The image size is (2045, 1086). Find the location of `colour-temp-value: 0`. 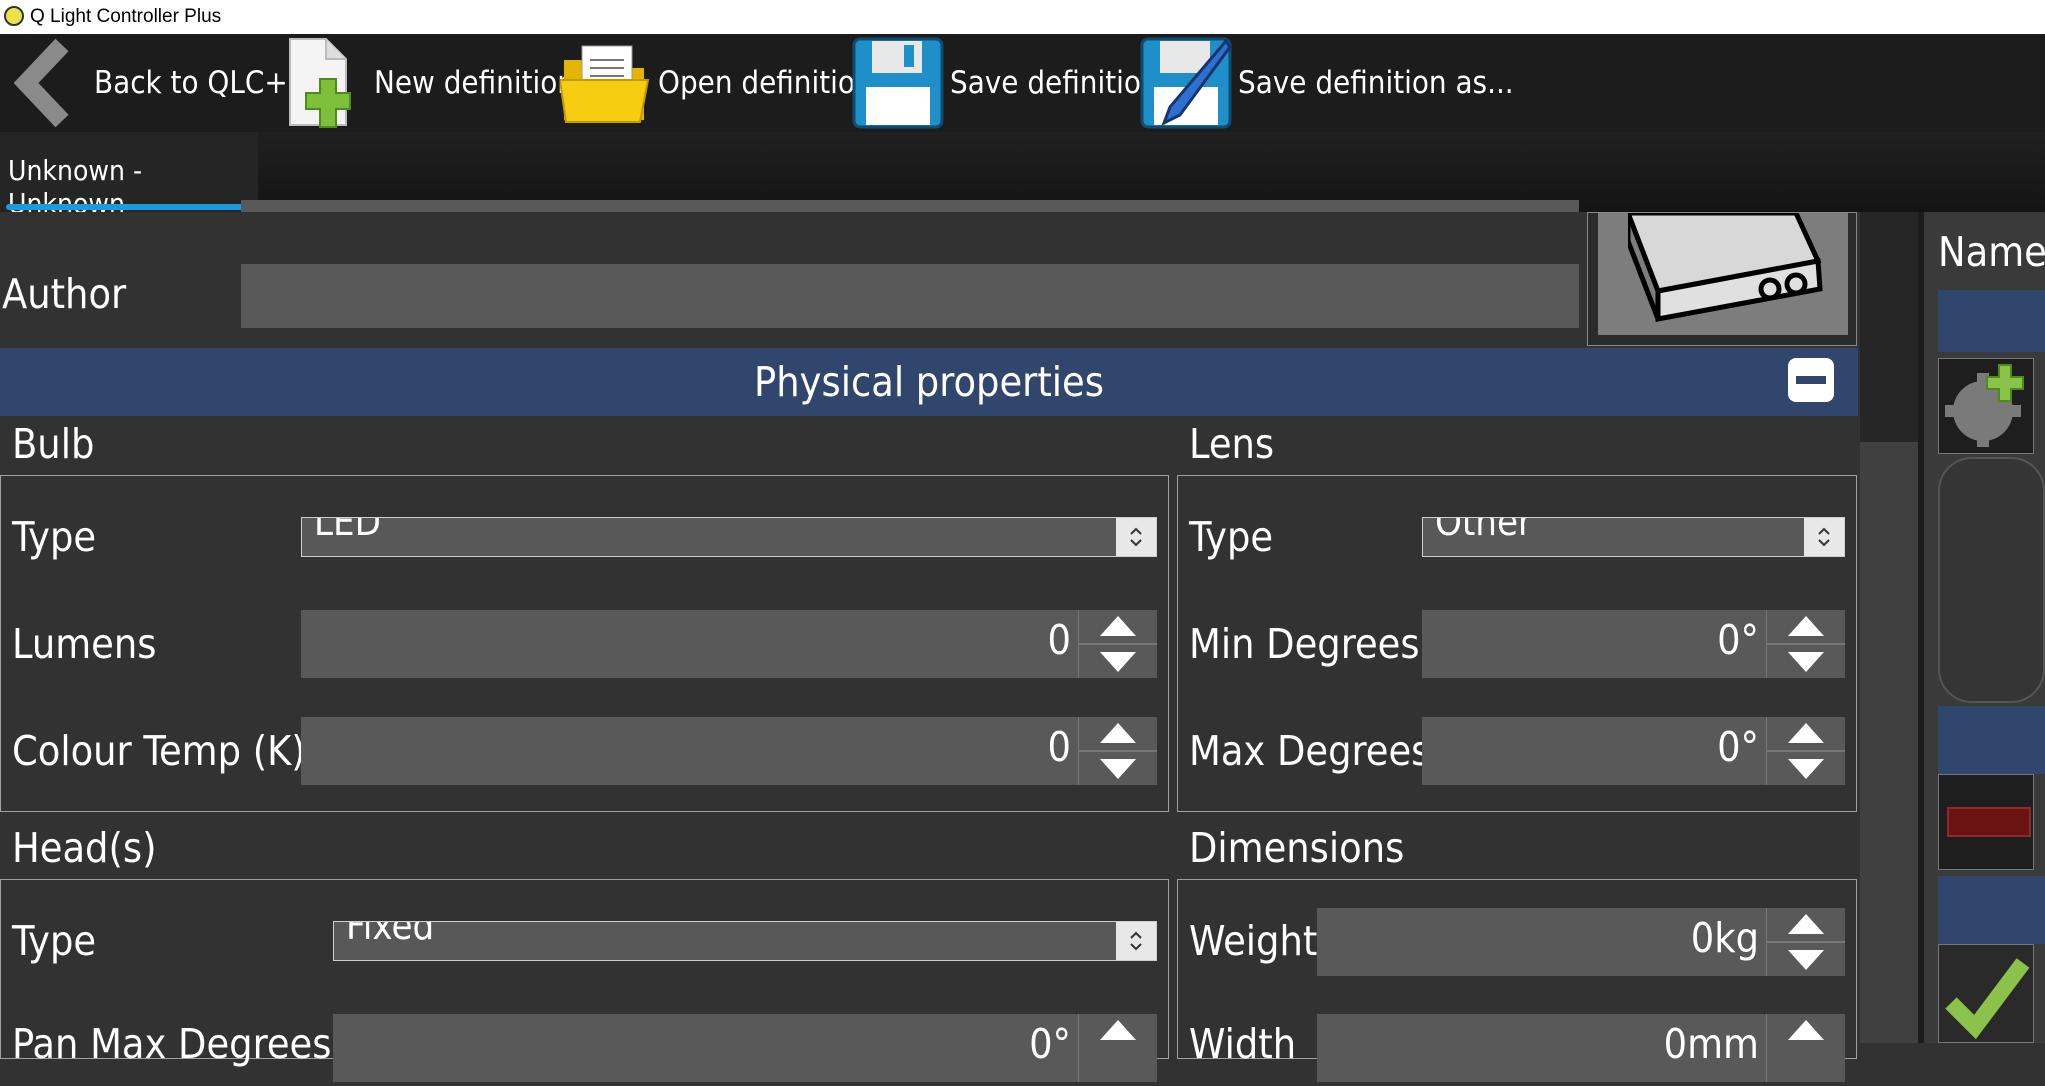

colour-temp-value: 0 is located at coordinates (1059, 747).